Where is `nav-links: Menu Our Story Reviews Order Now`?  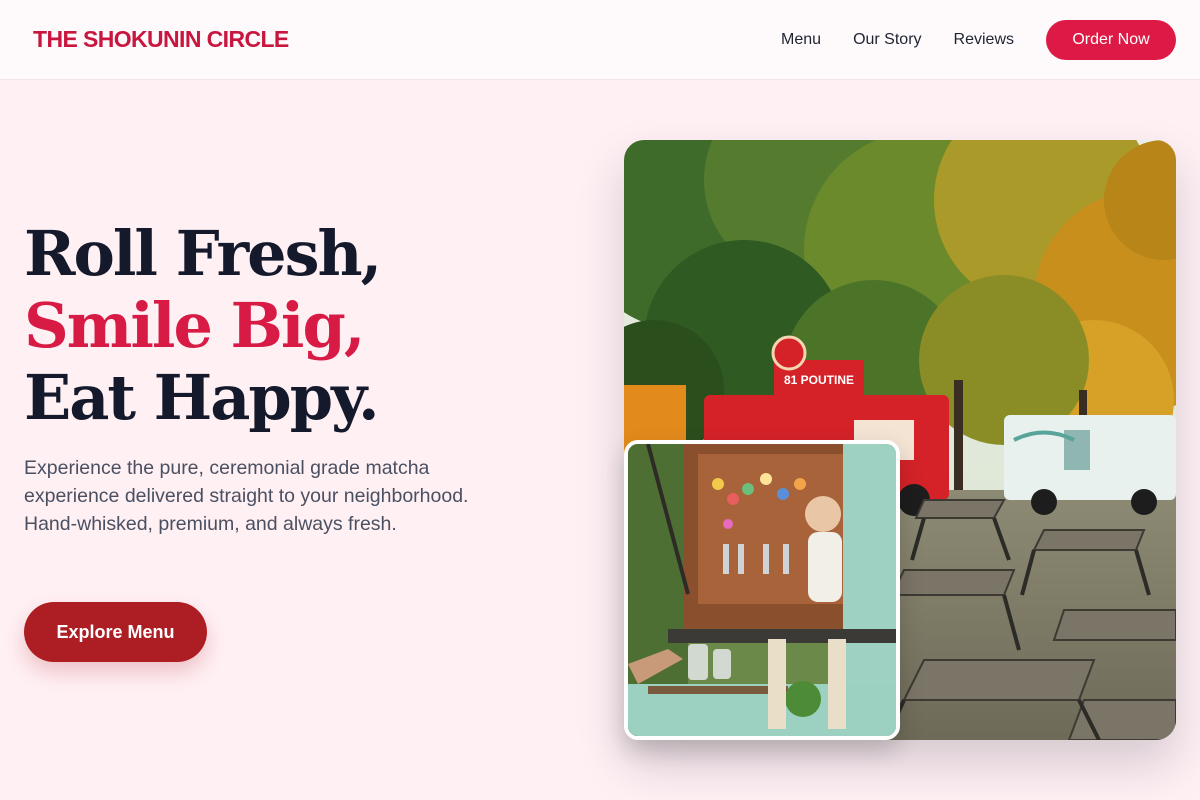
nav-links: Menu Our Story Reviews Order Now is located at coordinates (978, 39).